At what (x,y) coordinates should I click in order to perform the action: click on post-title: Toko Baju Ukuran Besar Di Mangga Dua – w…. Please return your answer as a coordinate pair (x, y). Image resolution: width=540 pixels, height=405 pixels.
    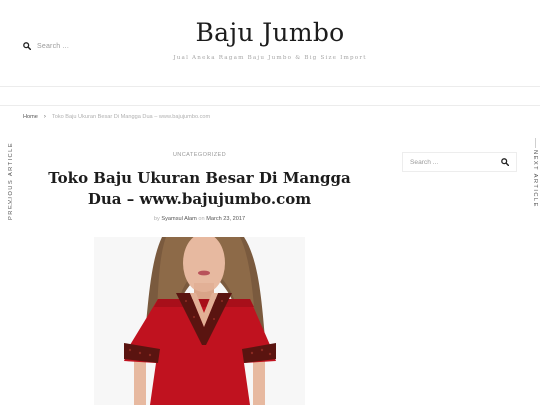
    Looking at the image, I should click on (199, 188).